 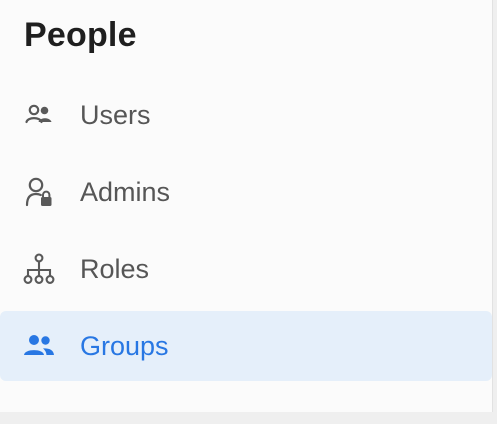 What do you see at coordinates (39, 115) in the screenshot?
I see `users-icon` at bounding box center [39, 115].